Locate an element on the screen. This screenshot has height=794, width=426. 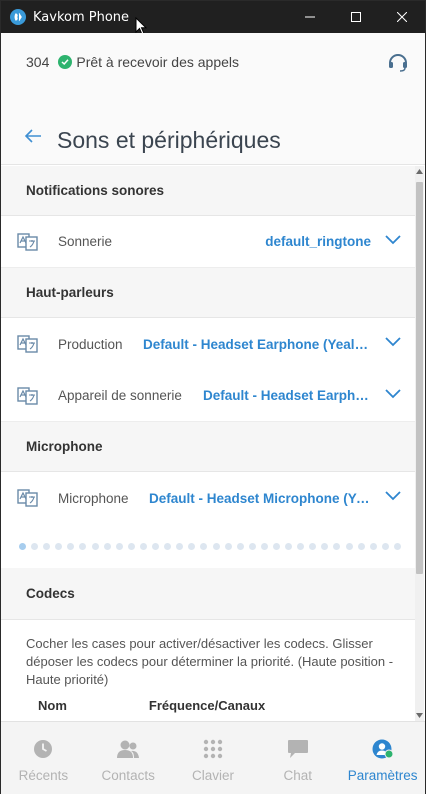
ringing-device-label: Appareil de sonnerie is located at coordinates (120, 395).